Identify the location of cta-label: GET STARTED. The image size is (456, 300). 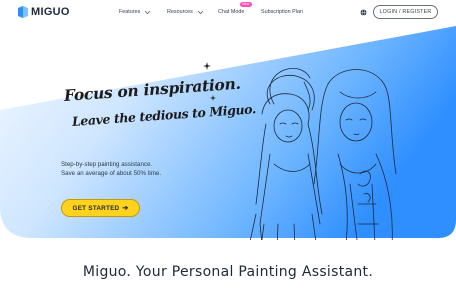
(96, 208).